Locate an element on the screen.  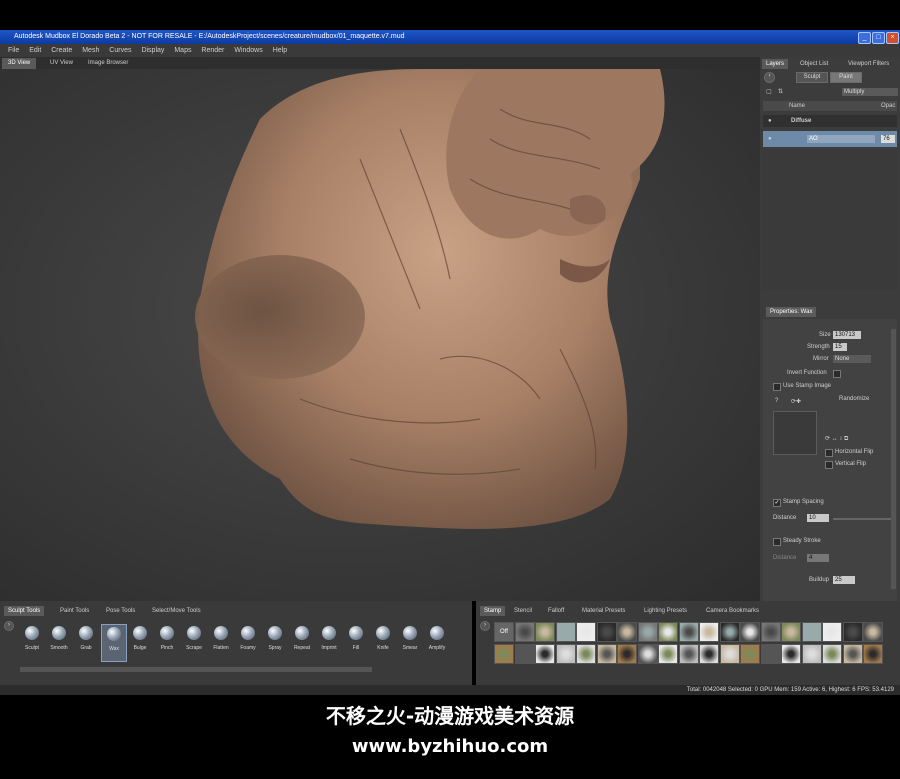
sort-icon: ⇅ is located at coordinates (780, 91).